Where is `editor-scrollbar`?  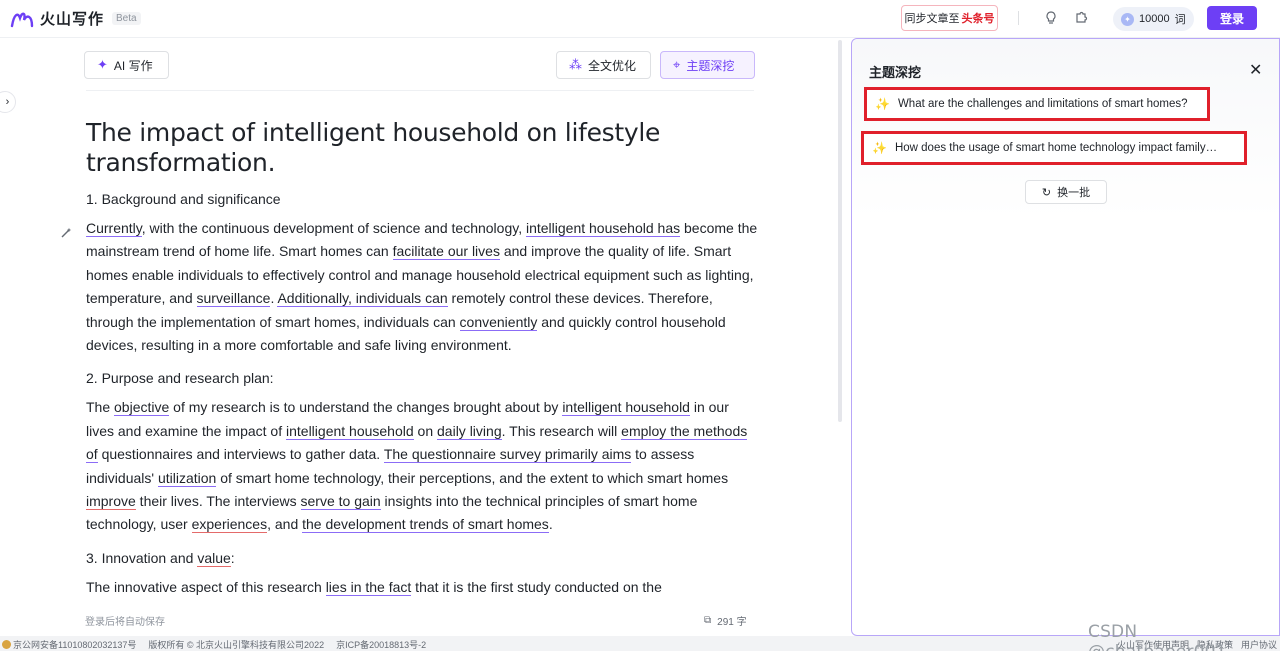 editor-scrollbar is located at coordinates (840, 231).